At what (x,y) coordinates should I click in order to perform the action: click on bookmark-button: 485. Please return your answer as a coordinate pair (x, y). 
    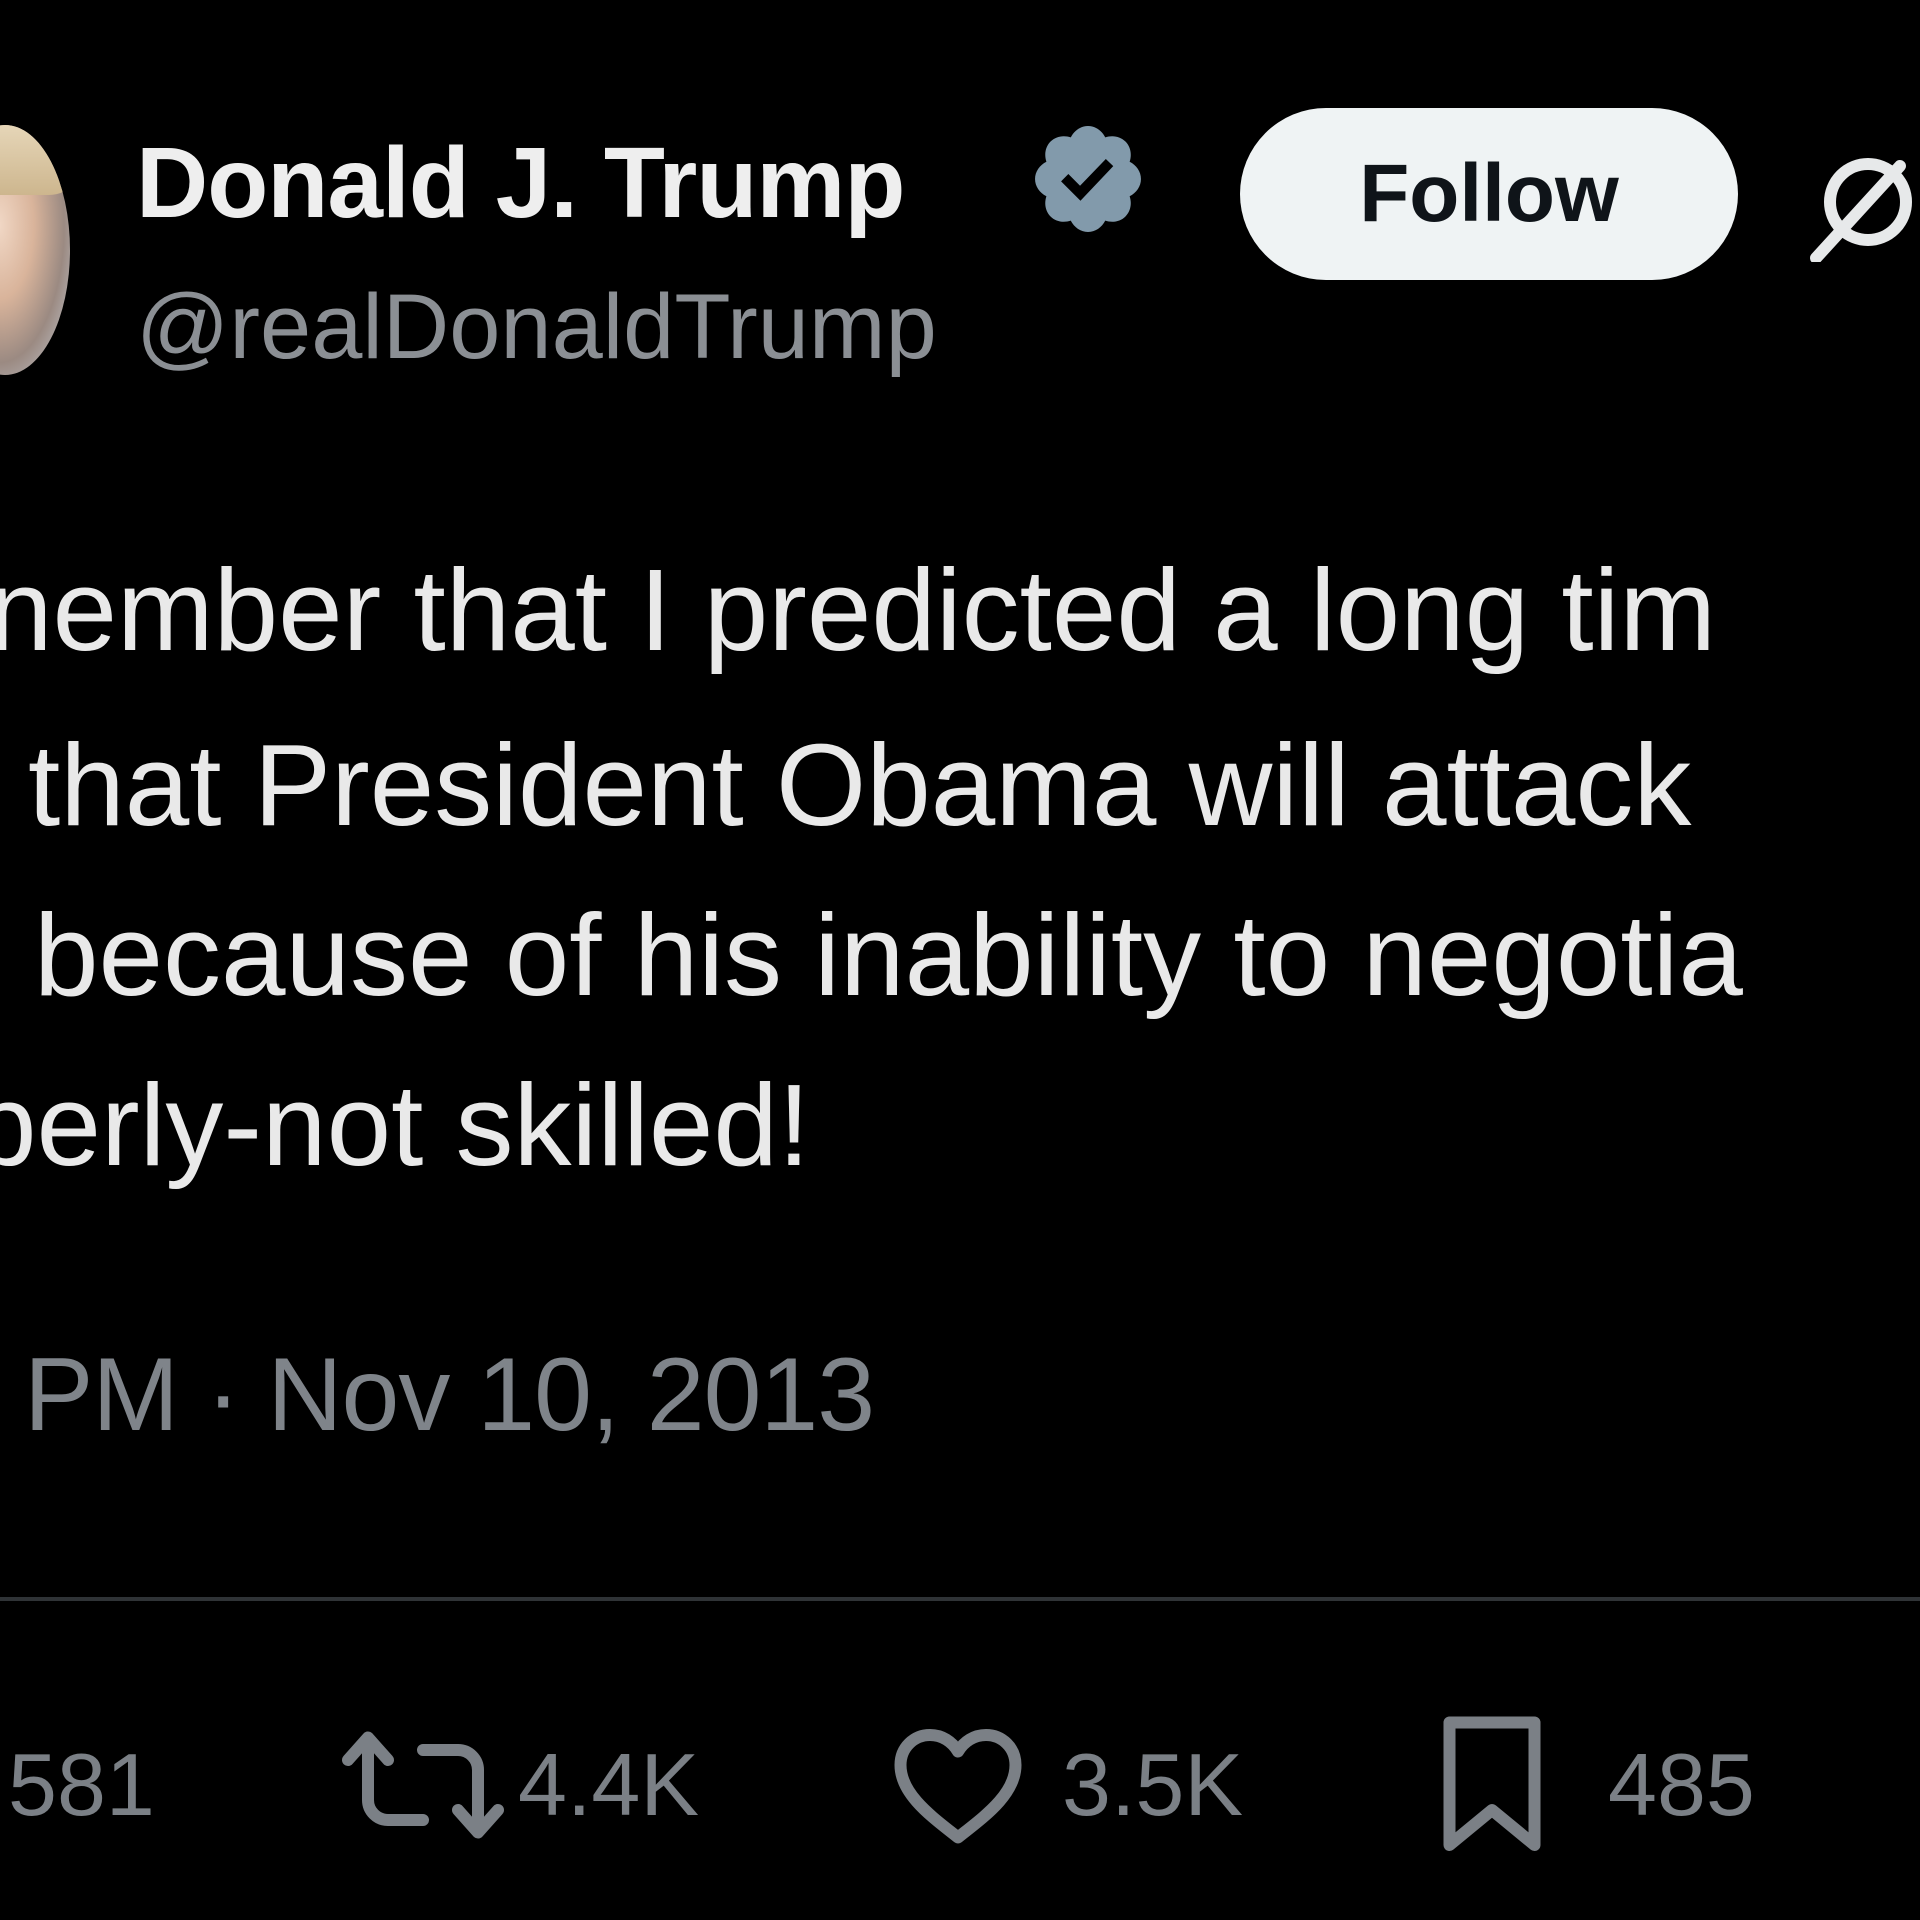
    Looking at the image, I should click on (1593, 1783).